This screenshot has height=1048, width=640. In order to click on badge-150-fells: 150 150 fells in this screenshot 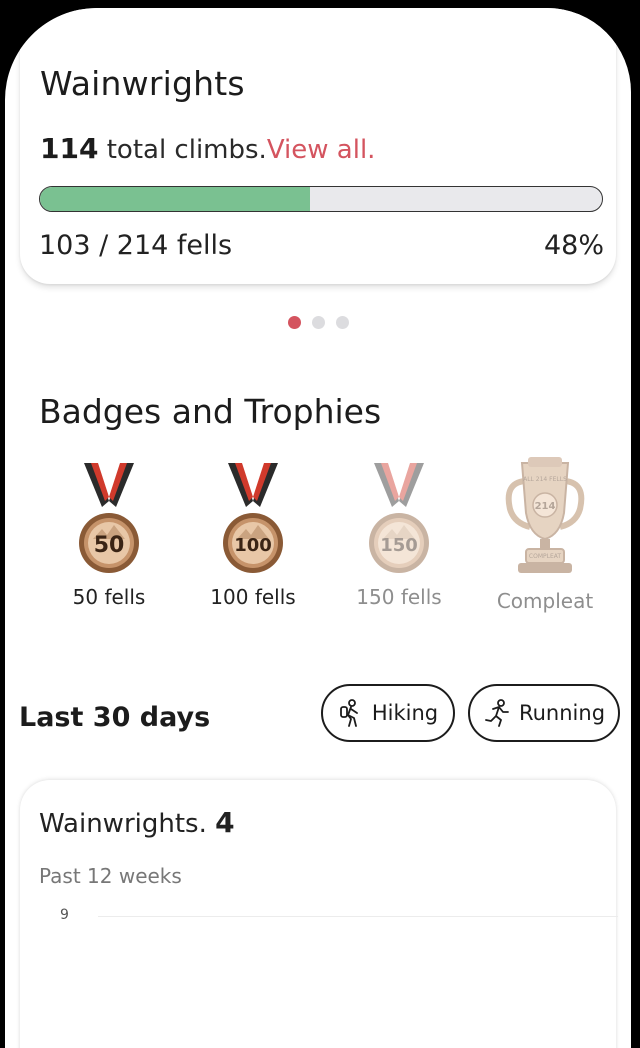, I will do `click(399, 536)`.